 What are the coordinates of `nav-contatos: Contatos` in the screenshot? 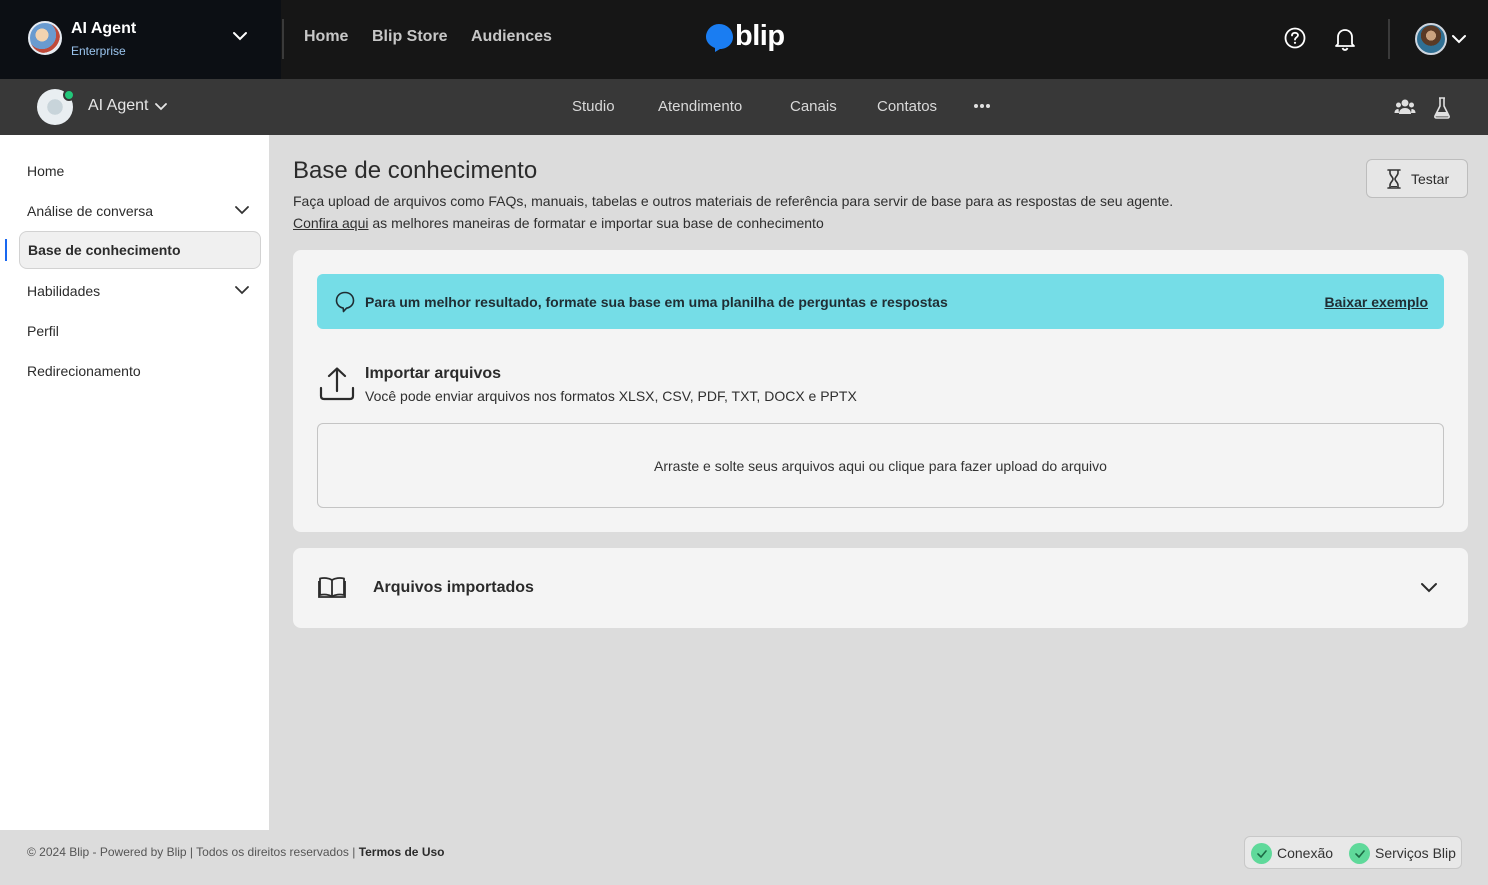 It's located at (907, 106).